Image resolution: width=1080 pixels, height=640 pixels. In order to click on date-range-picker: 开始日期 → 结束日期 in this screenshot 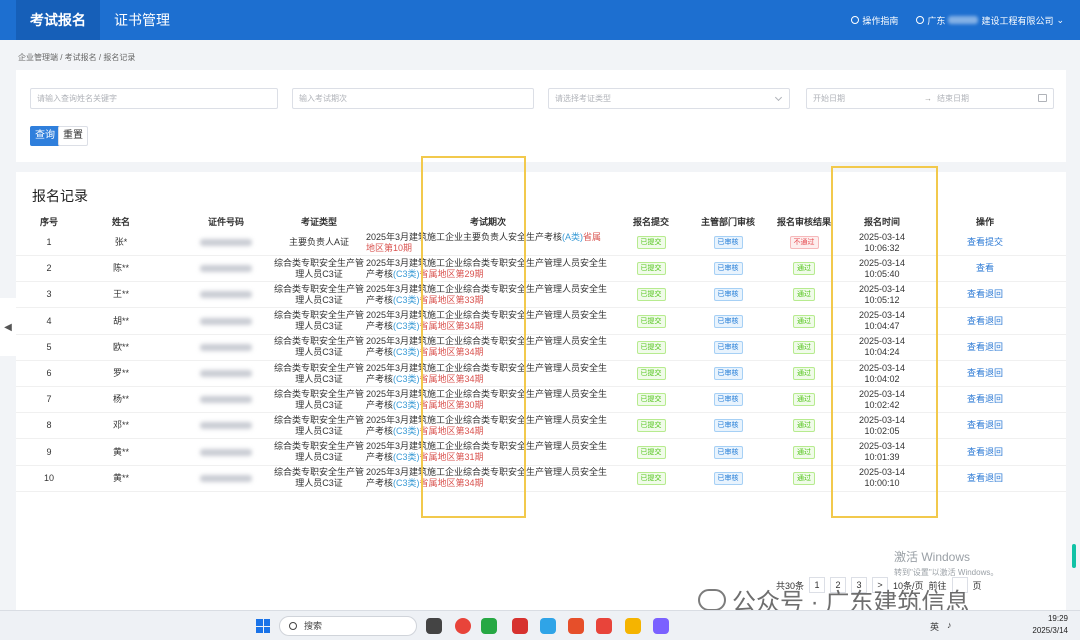, I will do `click(930, 98)`.